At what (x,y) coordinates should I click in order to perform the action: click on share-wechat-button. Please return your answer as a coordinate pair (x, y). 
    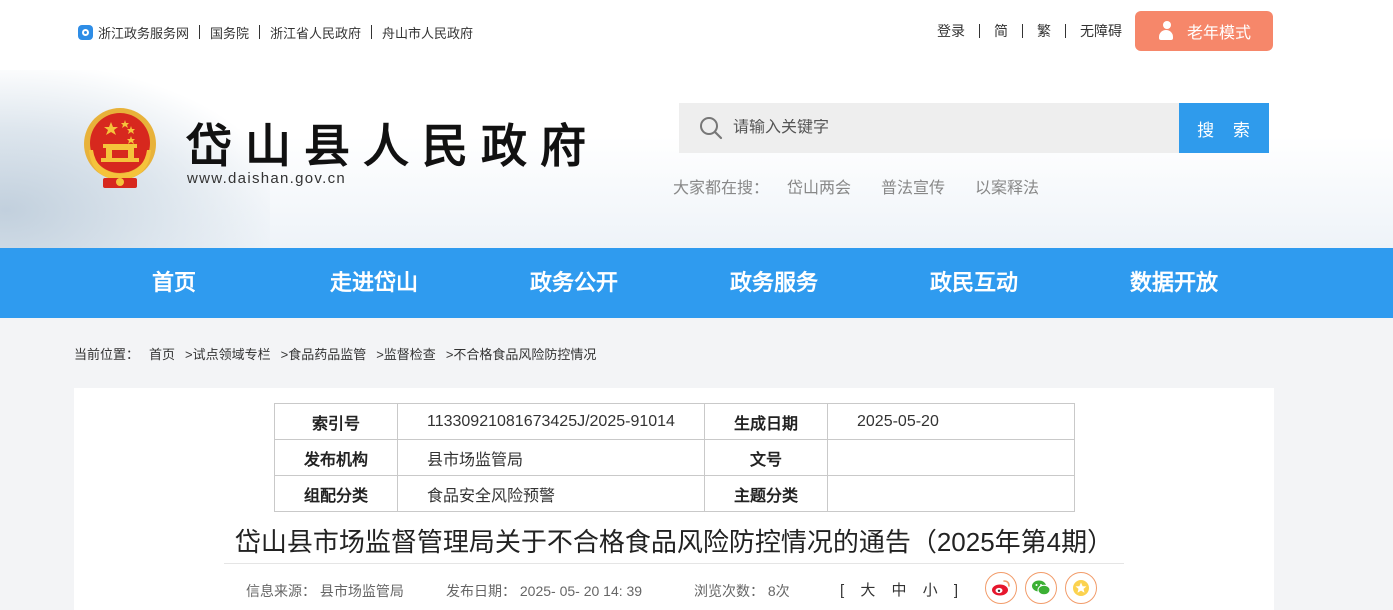
    Looking at the image, I should click on (1041, 588).